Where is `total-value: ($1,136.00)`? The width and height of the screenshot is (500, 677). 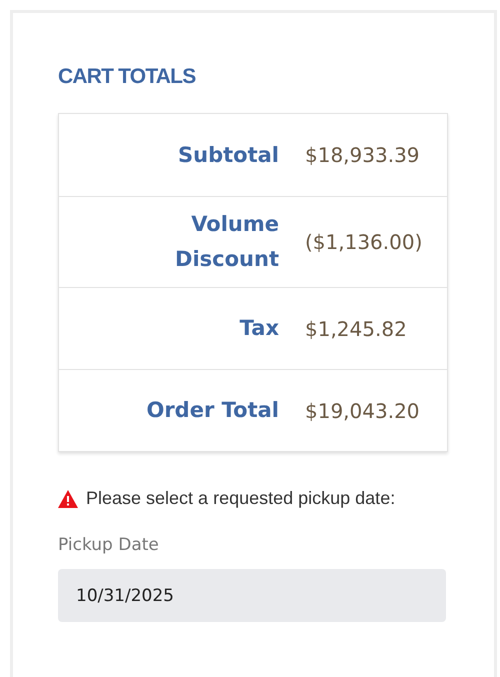 total-value: ($1,136.00) is located at coordinates (364, 242).